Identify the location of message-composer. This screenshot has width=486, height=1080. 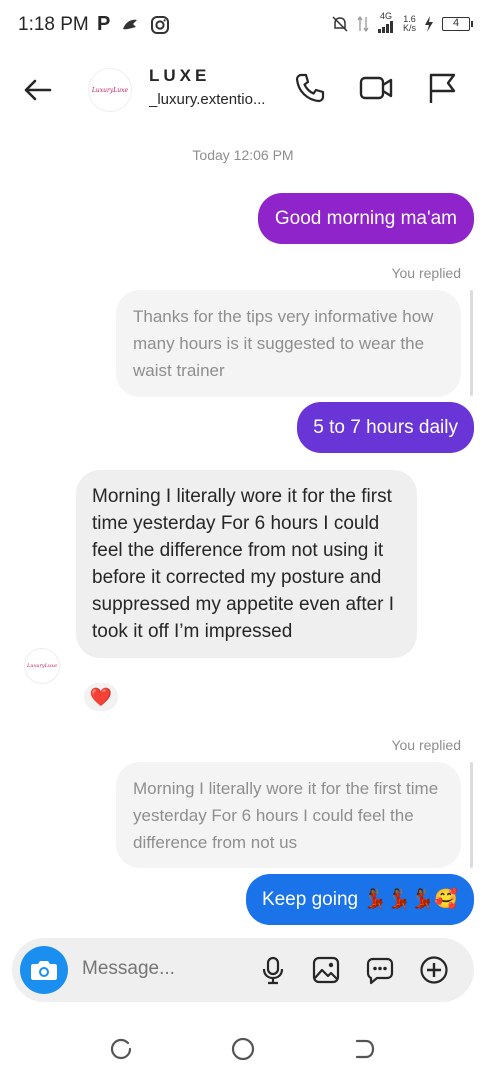
(243, 970).